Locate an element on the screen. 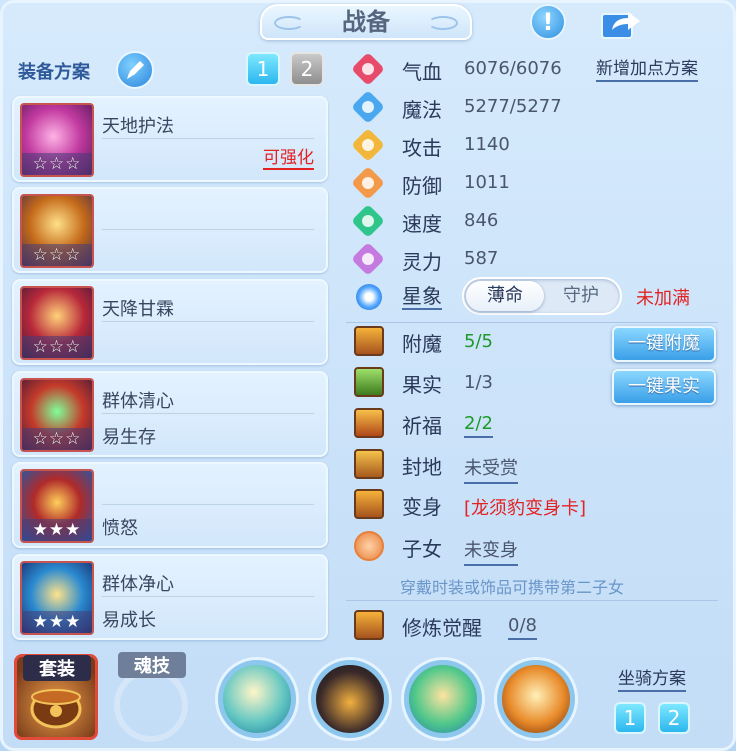 This screenshot has height=751, width=736. stat-label: 气血 is located at coordinates (422, 72).